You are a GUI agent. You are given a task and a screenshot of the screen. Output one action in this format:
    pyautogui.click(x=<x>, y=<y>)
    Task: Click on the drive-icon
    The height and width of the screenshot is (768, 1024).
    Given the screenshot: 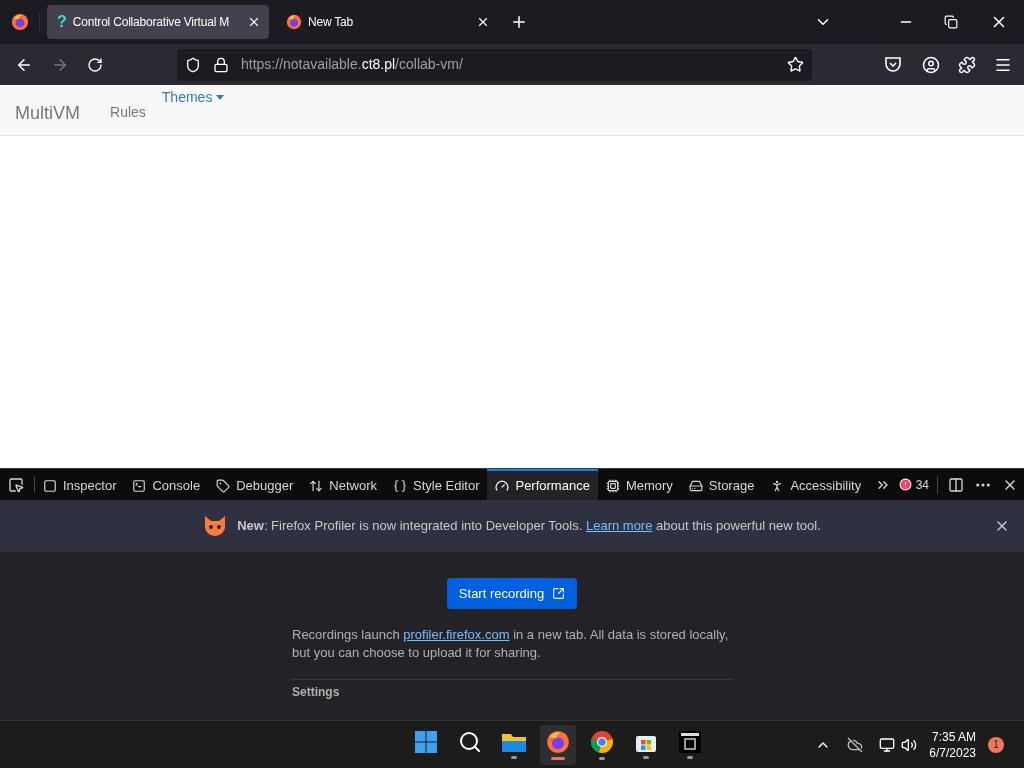 What is the action you would take?
    pyautogui.click(x=695, y=485)
    